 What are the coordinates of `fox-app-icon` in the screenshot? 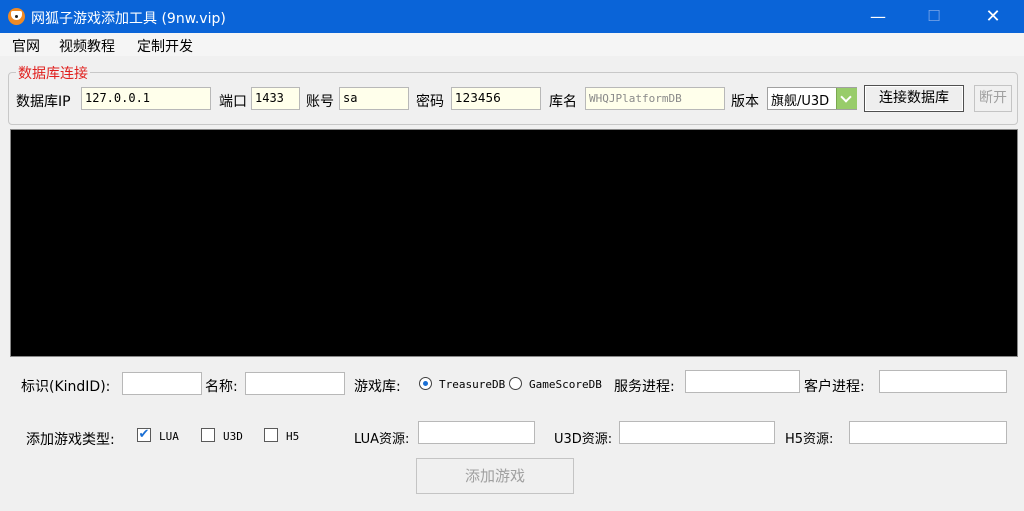 It's located at (16, 16).